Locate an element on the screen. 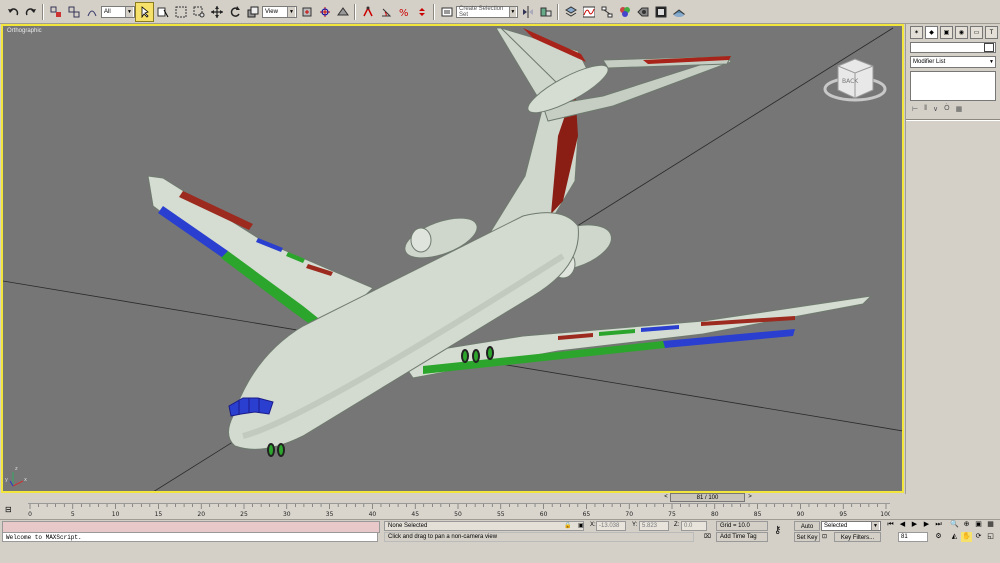 The width and height of the screenshot is (1000, 563). mirror-icon is located at coordinates (527, 12).